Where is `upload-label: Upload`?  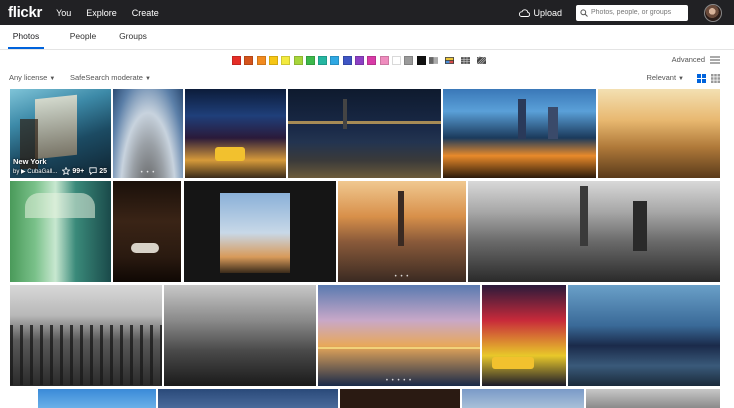 upload-label: Upload is located at coordinates (547, 12).